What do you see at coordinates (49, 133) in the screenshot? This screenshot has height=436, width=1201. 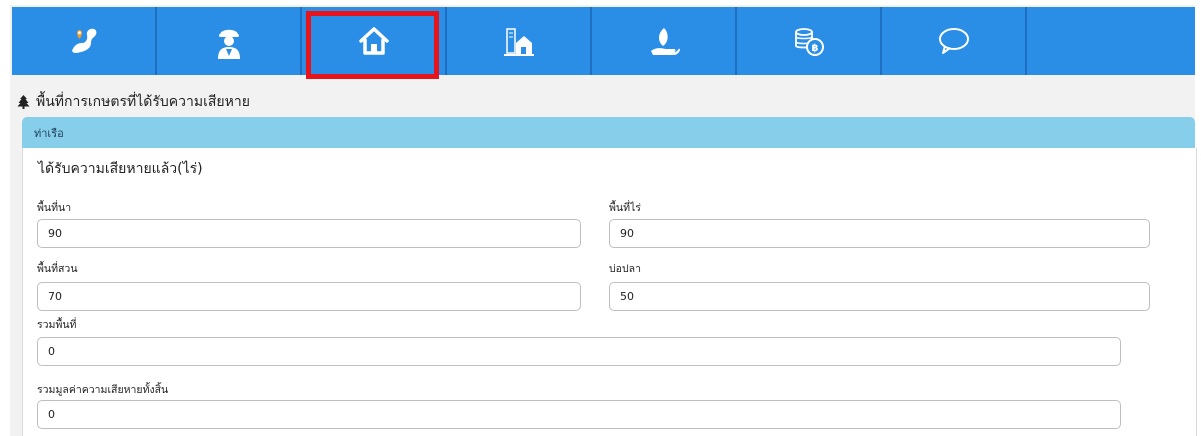 I see `district-label: ท่าเรือ` at bounding box center [49, 133].